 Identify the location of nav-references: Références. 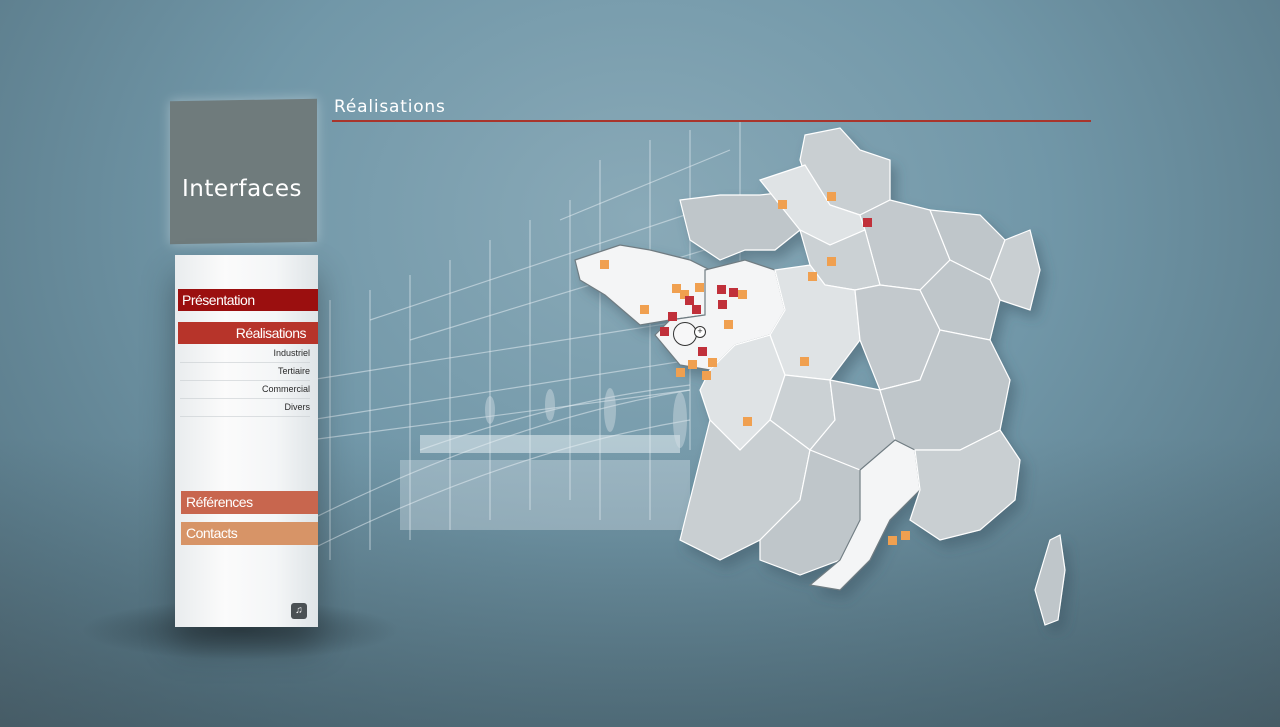
(249, 502).